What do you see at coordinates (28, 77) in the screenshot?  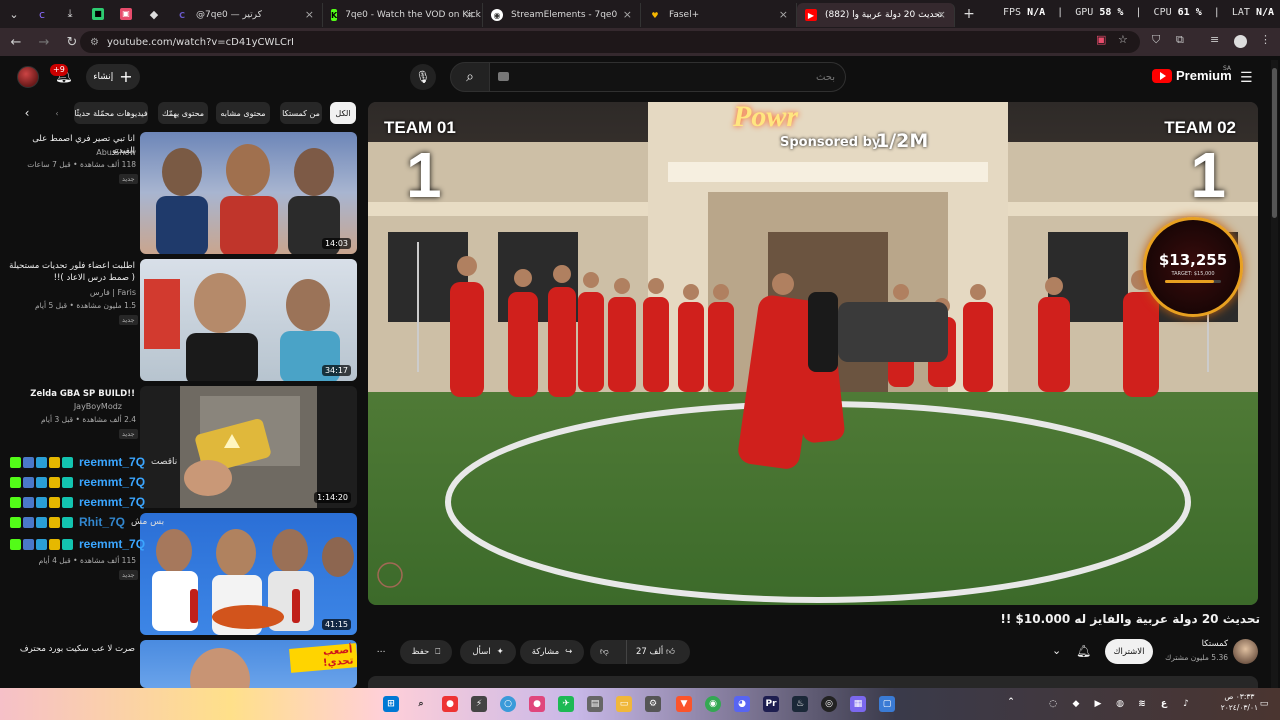 I see `account-avatar` at bounding box center [28, 77].